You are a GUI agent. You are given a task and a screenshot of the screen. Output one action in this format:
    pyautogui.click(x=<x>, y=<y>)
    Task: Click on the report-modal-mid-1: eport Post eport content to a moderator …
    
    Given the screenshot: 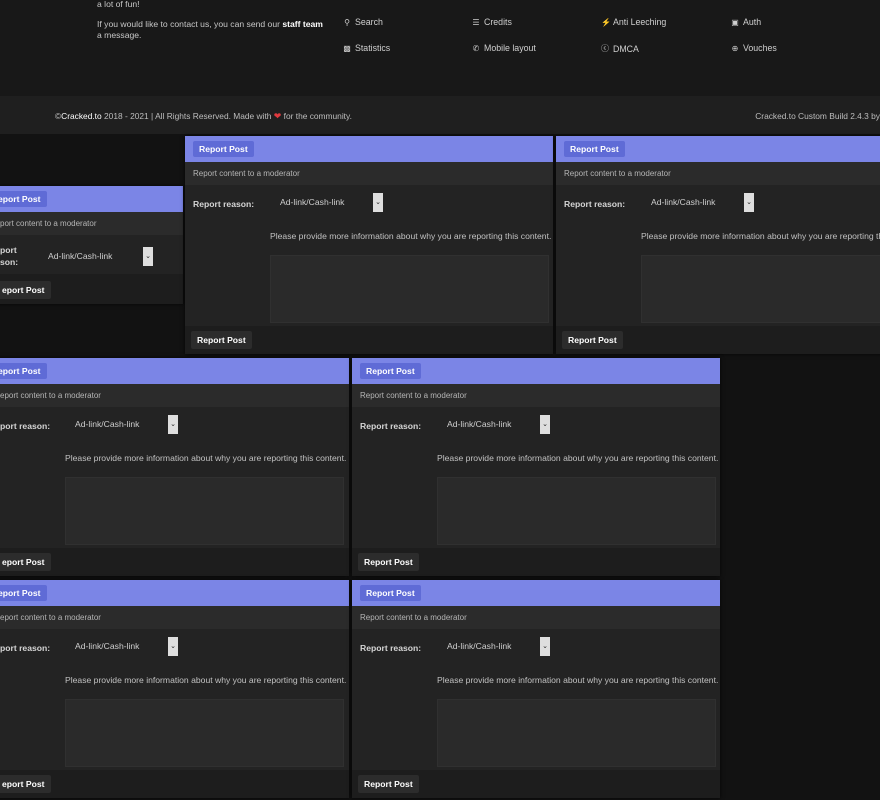 What is the action you would take?
    pyautogui.click(x=174, y=467)
    